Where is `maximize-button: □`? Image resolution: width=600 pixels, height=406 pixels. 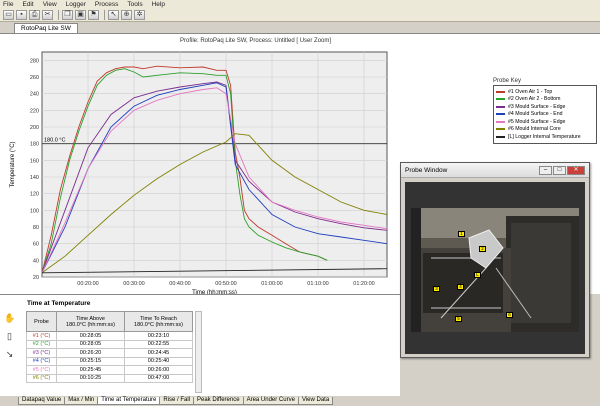 maximize-button: □ is located at coordinates (559, 170).